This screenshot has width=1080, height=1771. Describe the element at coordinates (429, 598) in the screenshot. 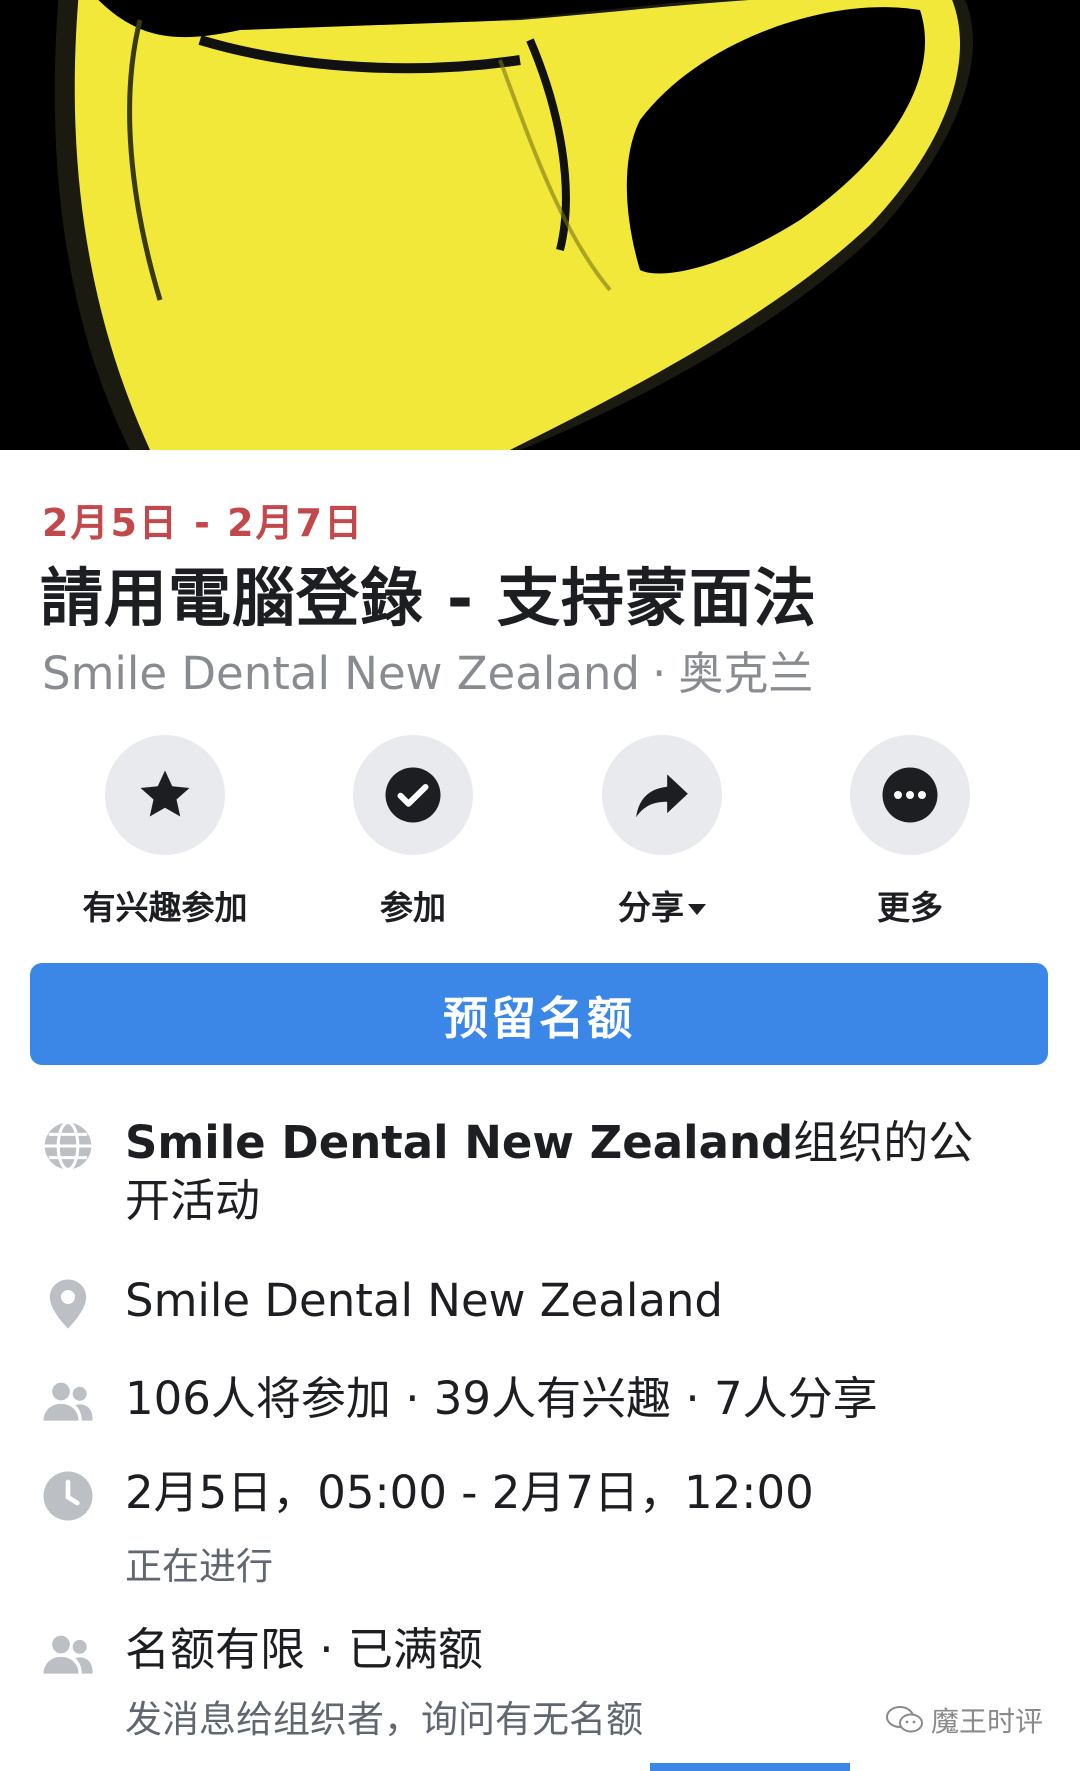

I see `event-title: 請用電腦登錄 - 支持蒙面法` at that location.